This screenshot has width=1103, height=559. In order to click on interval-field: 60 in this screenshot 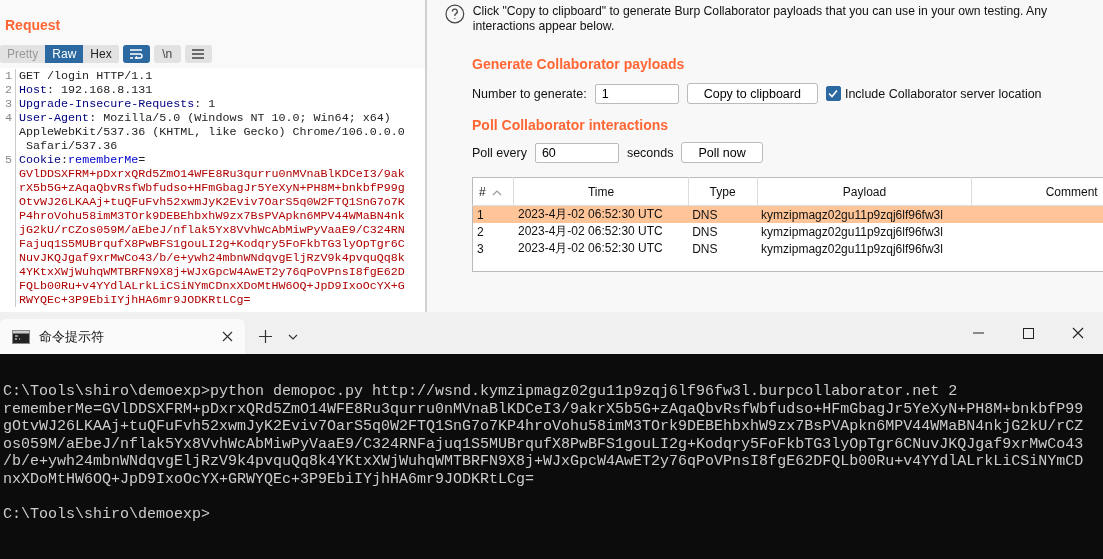, I will do `click(576, 152)`.